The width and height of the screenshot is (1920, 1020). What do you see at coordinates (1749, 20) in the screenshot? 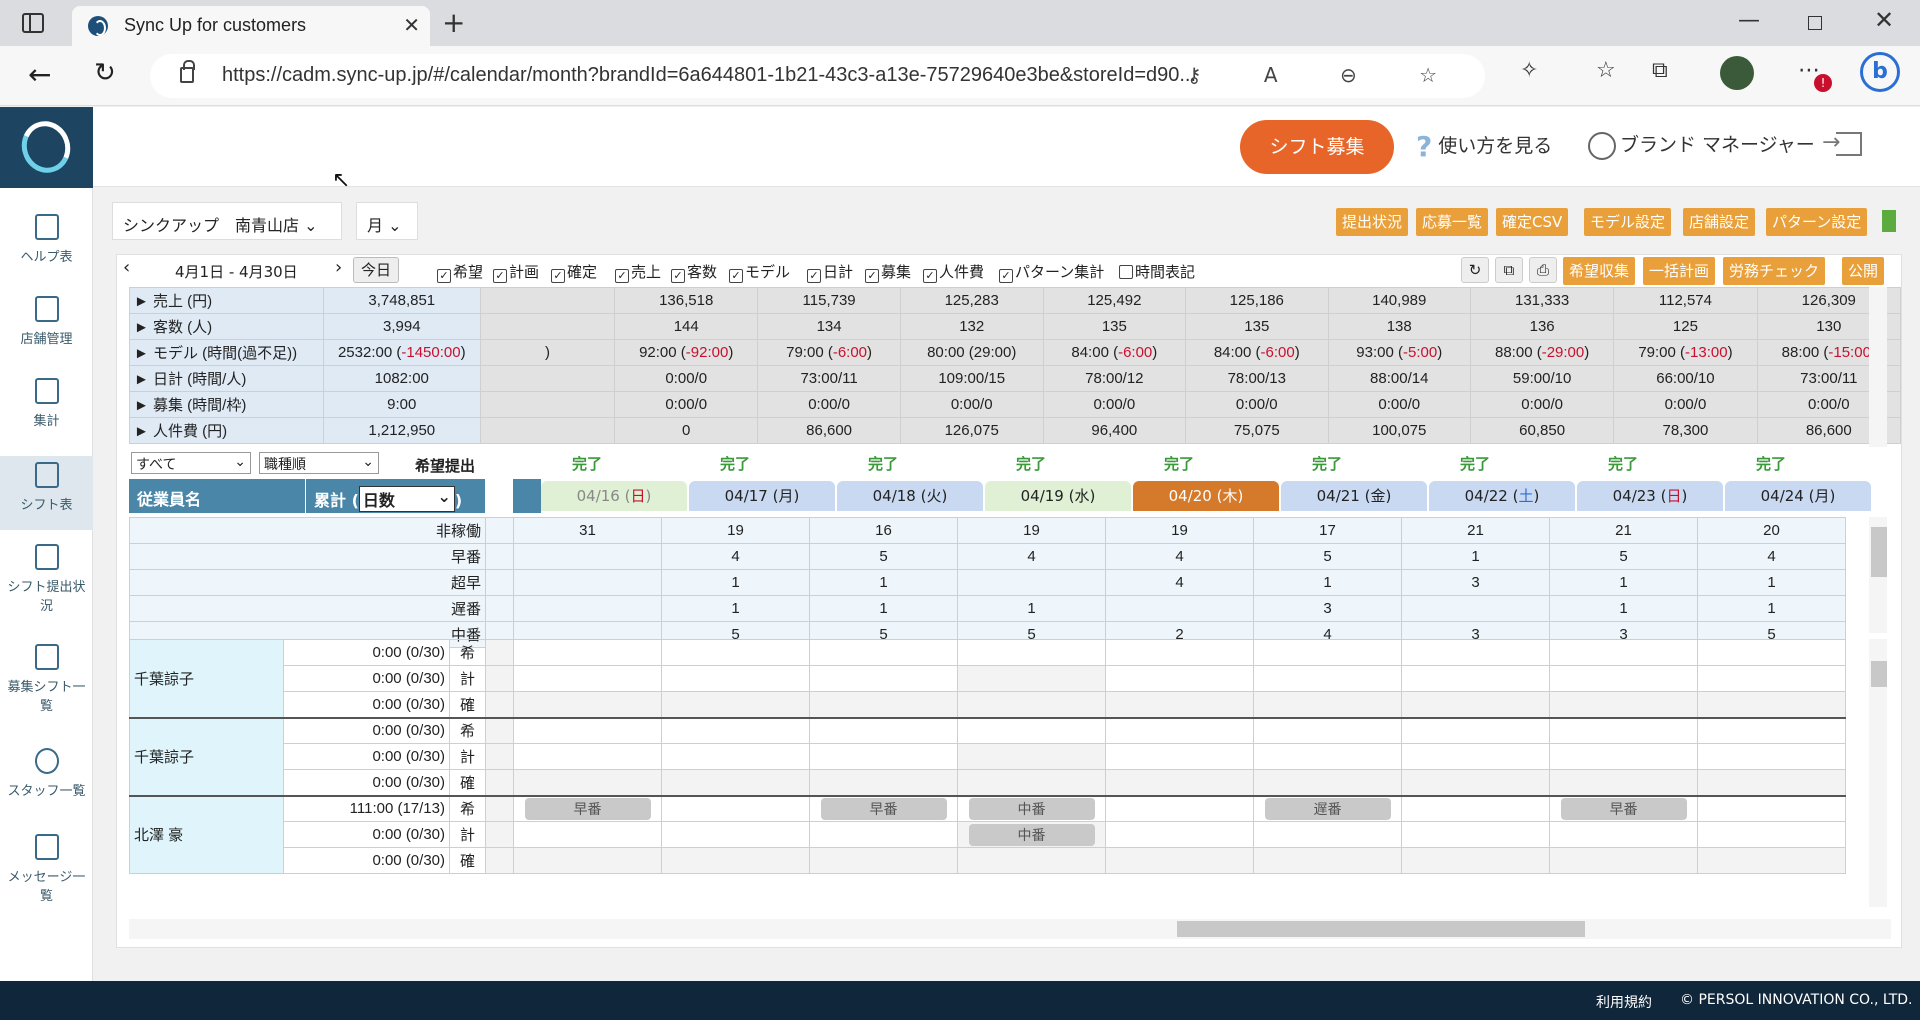
I see `minimize-icon: —` at bounding box center [1749, 20].